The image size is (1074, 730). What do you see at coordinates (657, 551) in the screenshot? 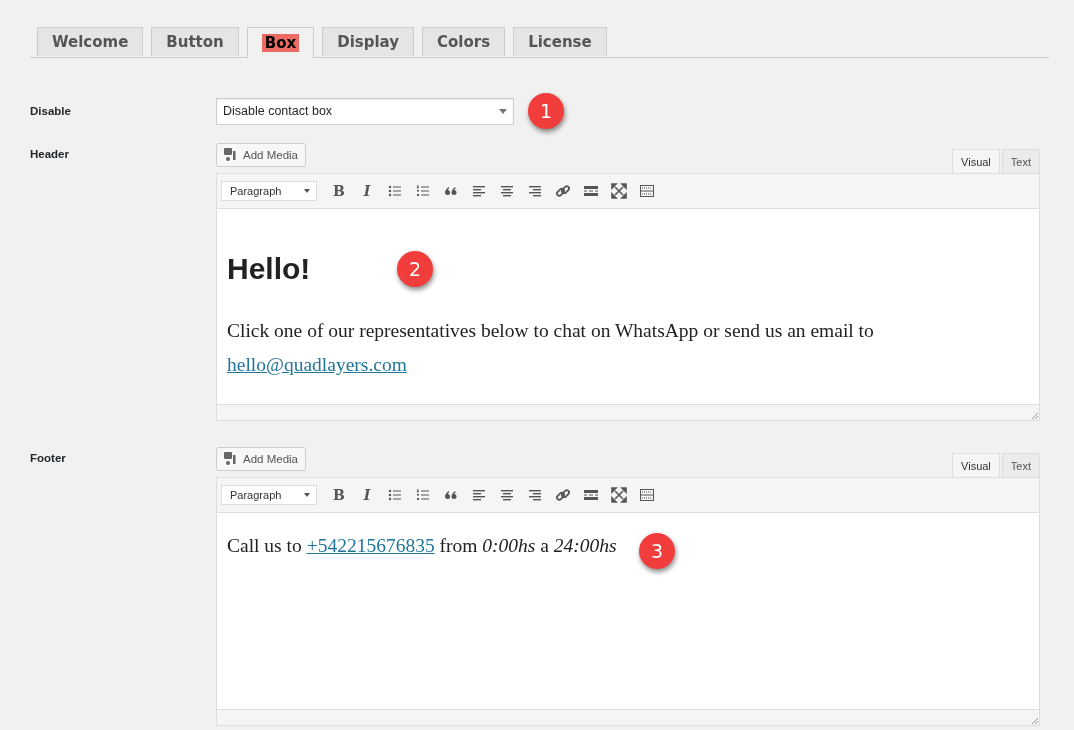
I see `callout-badge: 3` at bounding box center [657, 551].